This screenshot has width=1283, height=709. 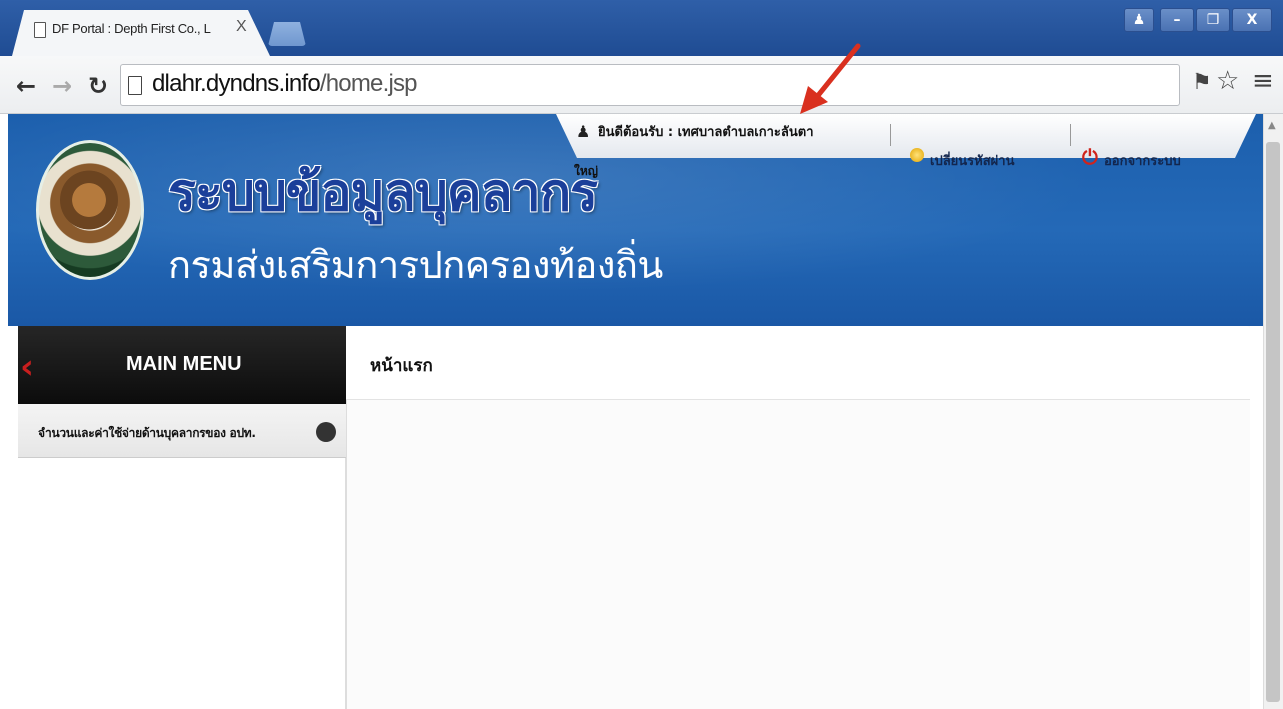 I want to click on back-icon: ←, so click(x=26, y=86).